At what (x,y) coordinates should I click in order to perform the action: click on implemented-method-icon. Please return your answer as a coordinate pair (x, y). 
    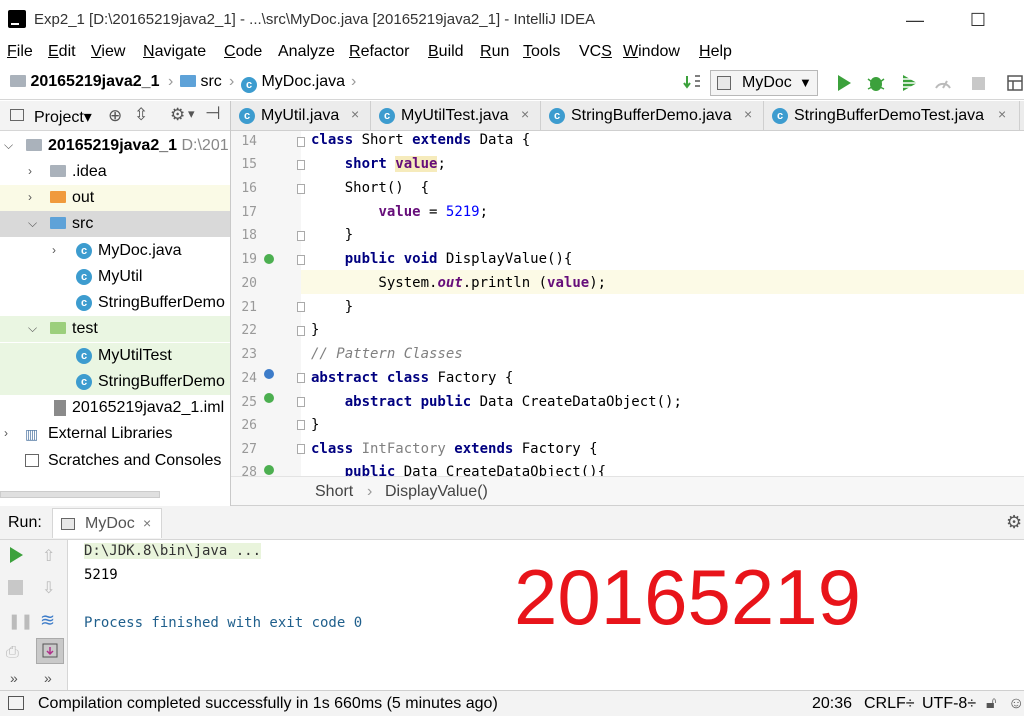
    Looking at the image, I should click on (269, 398).